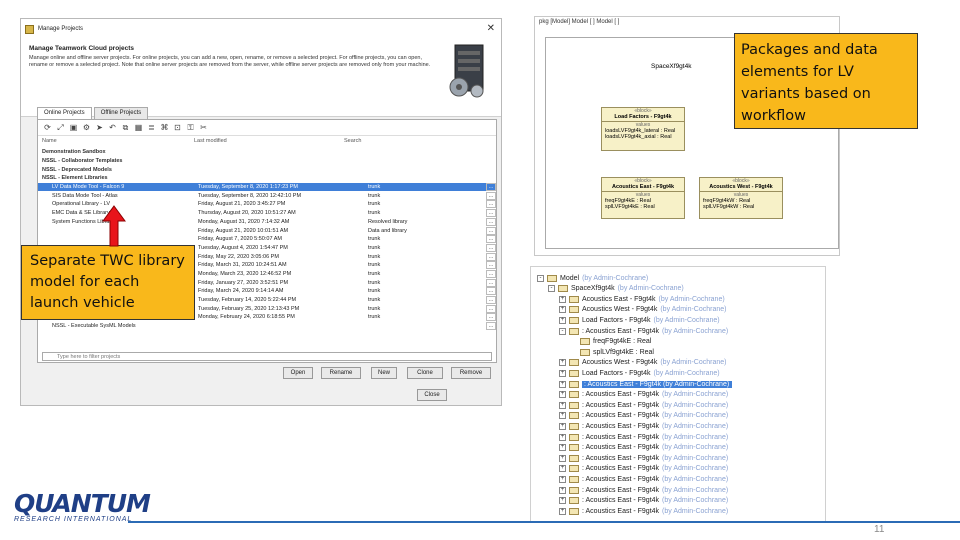  What do you see at coordinates (267, 178) in the screenshot?
I see `group-row: NSSL - Element Libraries` at bounding box center [267, 178].